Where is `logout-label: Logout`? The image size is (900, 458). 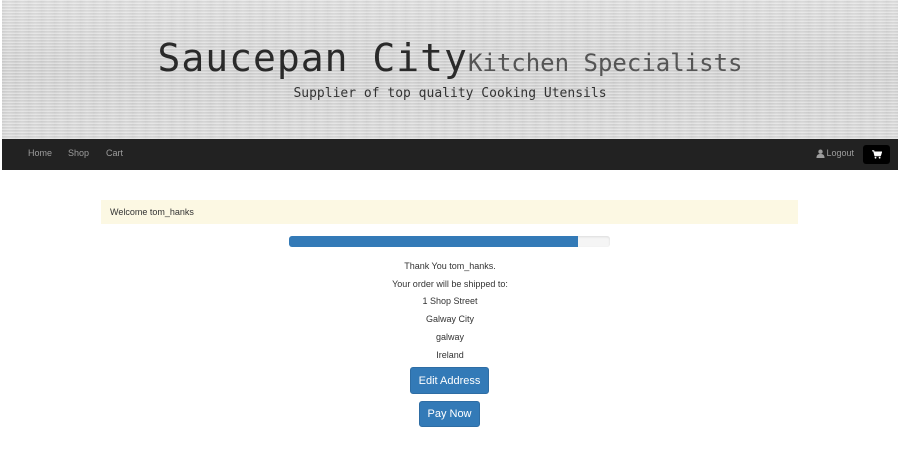 logout-label: Logout is located at coordinates (840, 153).